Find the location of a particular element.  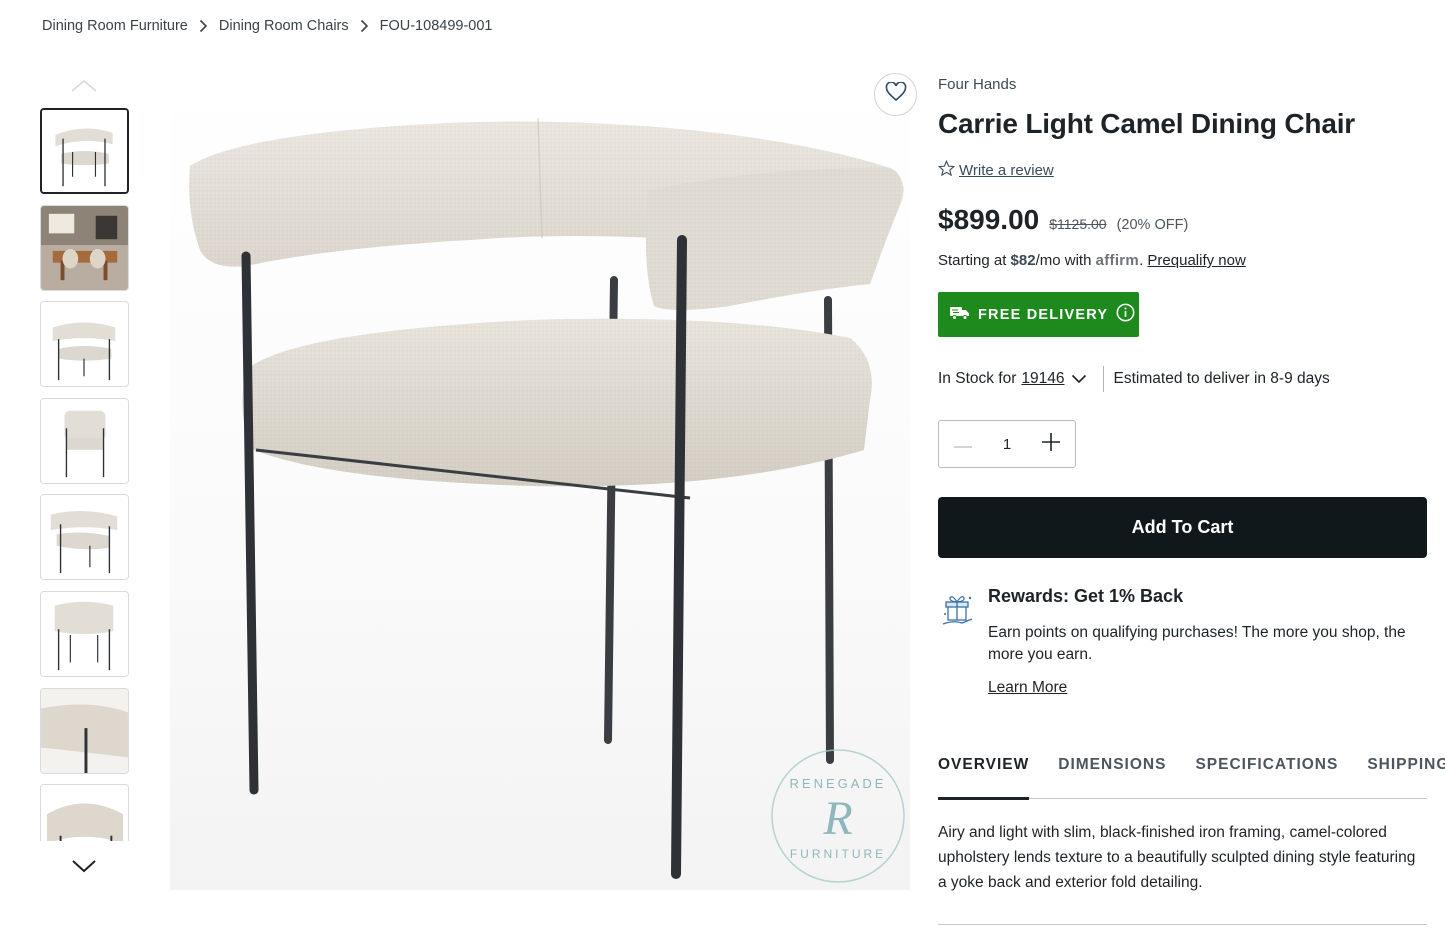

heart-icon is located at coordinates (896, 94).